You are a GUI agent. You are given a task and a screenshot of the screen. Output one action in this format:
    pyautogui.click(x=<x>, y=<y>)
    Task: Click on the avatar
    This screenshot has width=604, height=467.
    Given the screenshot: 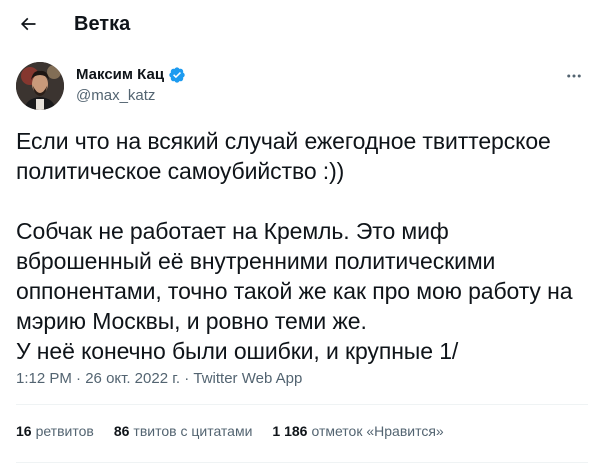 What is the action you would take?
    pyautogui.click(x=40, y=86)
    